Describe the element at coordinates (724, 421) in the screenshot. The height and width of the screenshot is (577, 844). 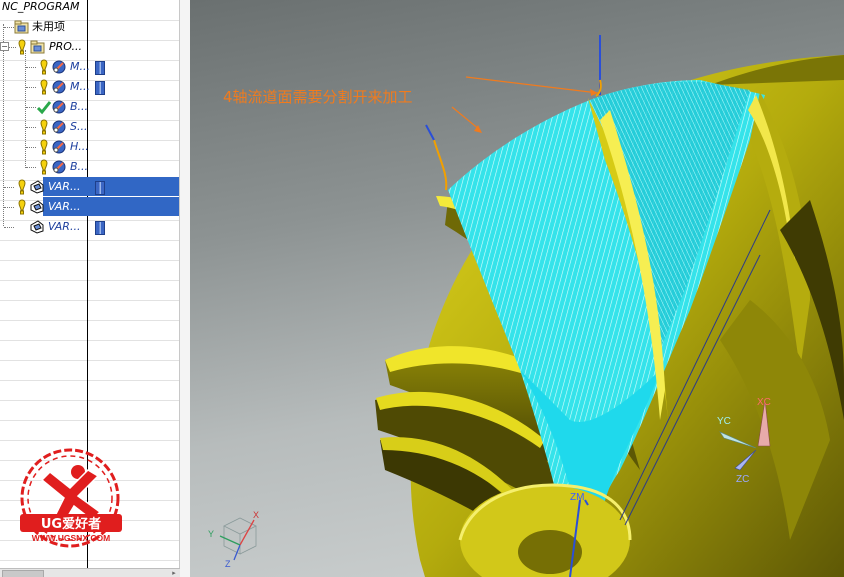
I see `yc-axis-label: YC` at that location.